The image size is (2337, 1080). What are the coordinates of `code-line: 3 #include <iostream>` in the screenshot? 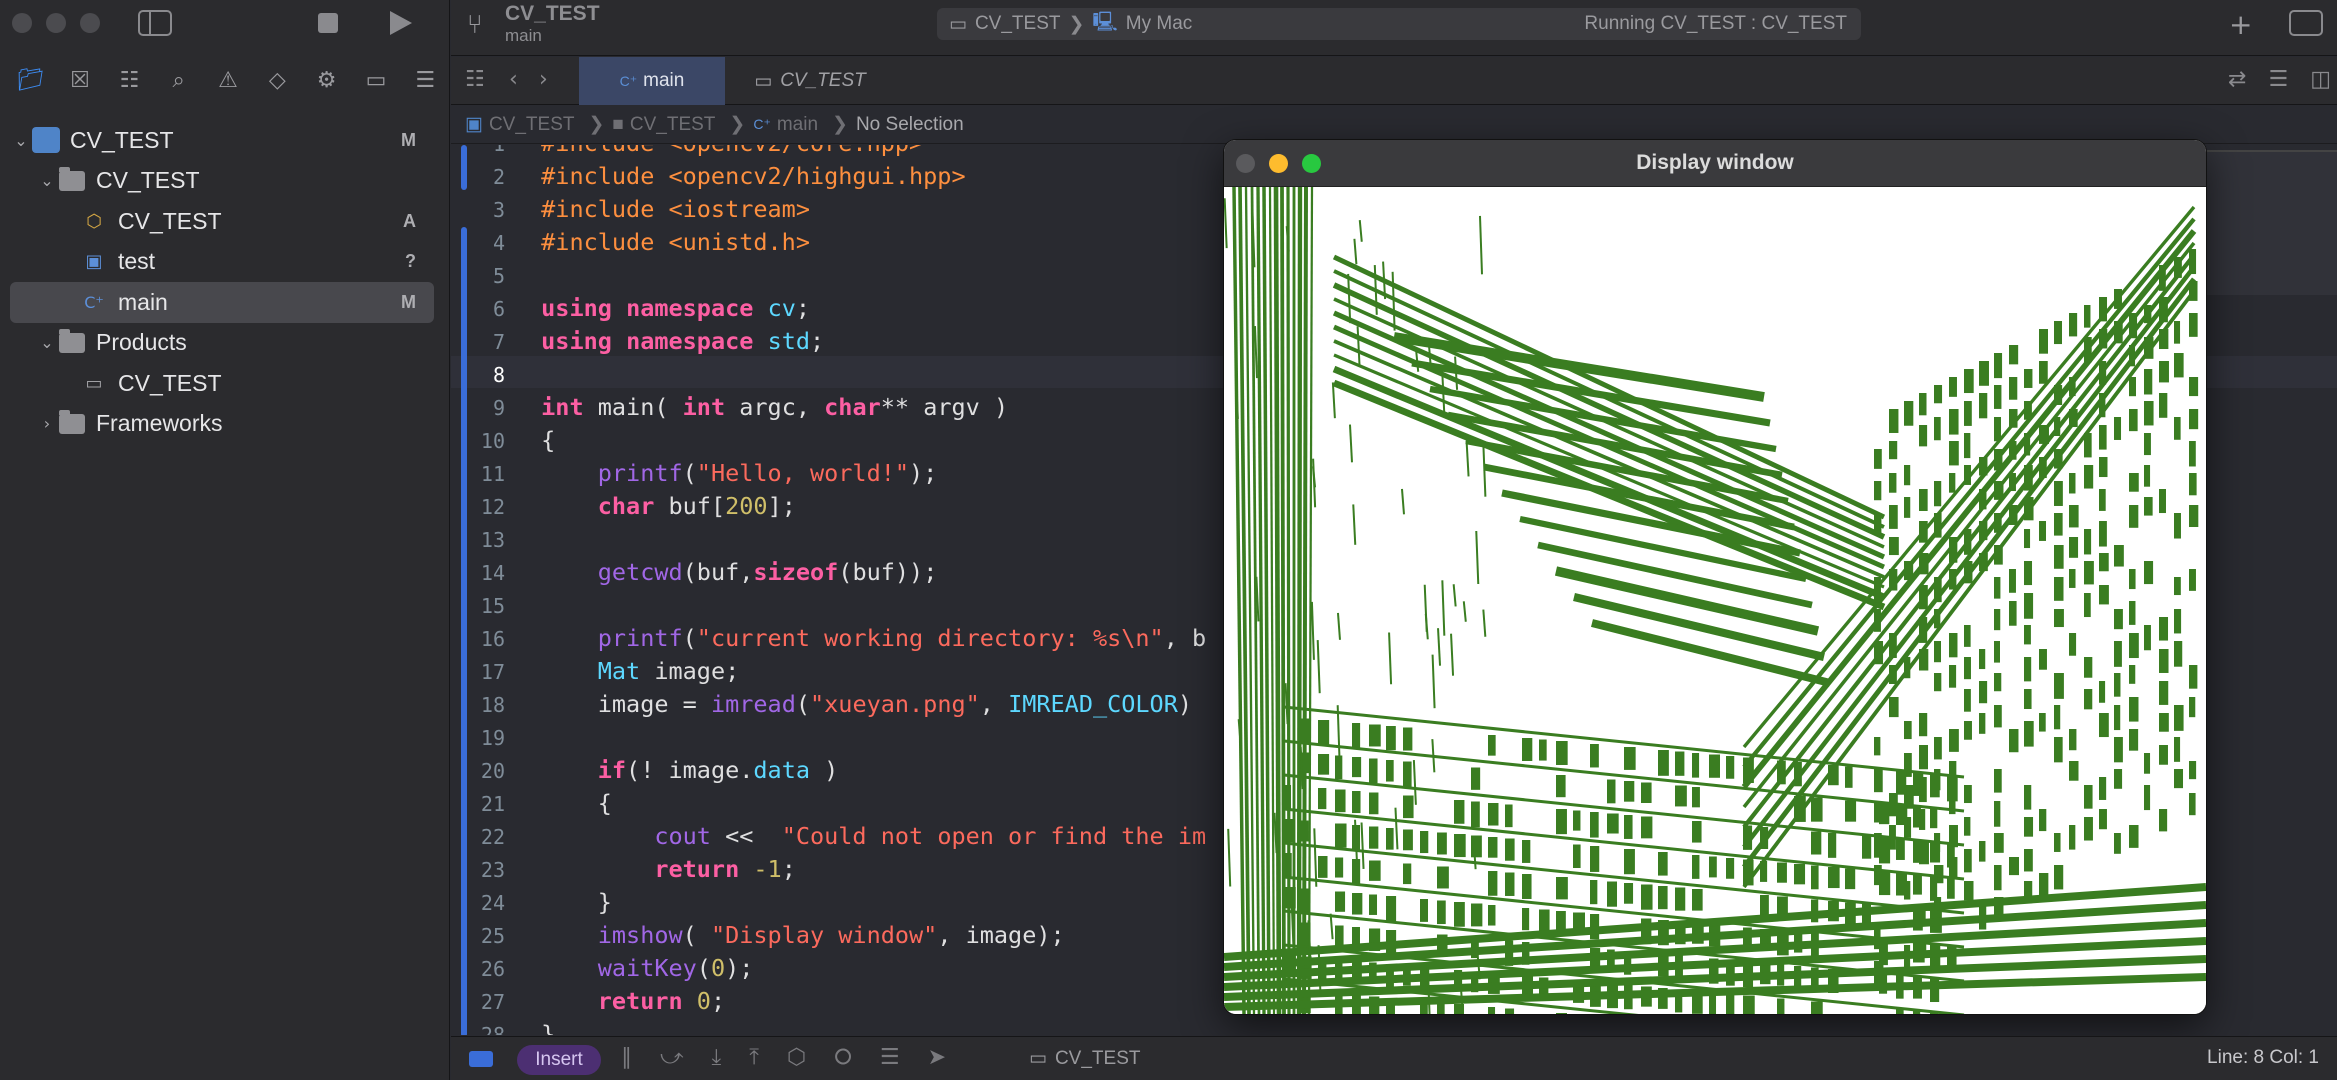 It's located at (828, 209).